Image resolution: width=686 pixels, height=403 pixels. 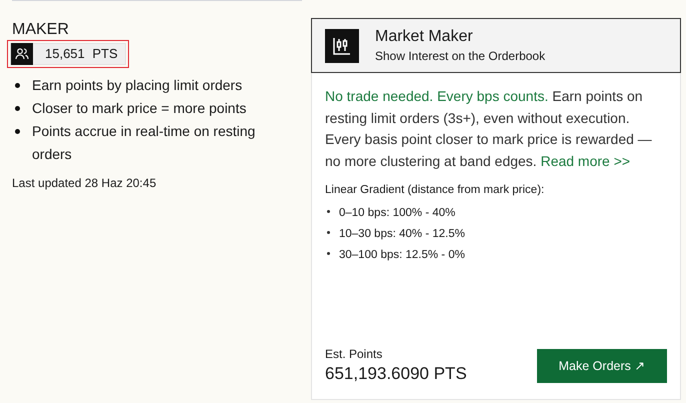 What do you see at coordinates (396, 374) in the screenshot?
I see `est-points-value: 651,193.6090 PTS` at bounding box center [396, 374].